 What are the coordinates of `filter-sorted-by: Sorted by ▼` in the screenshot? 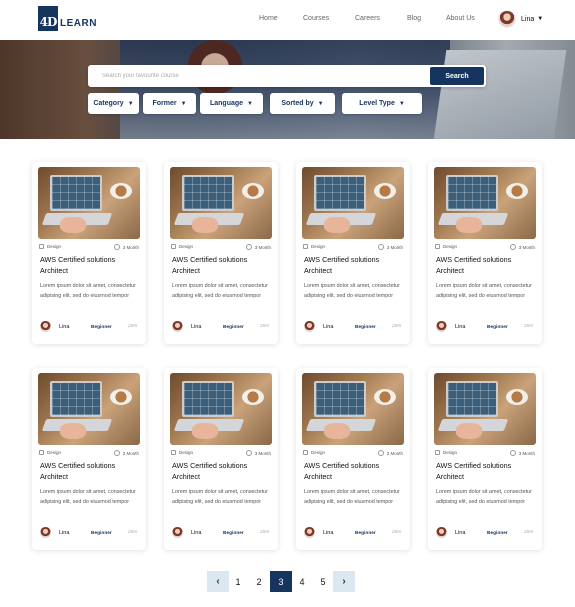 It's located at (302, 103).